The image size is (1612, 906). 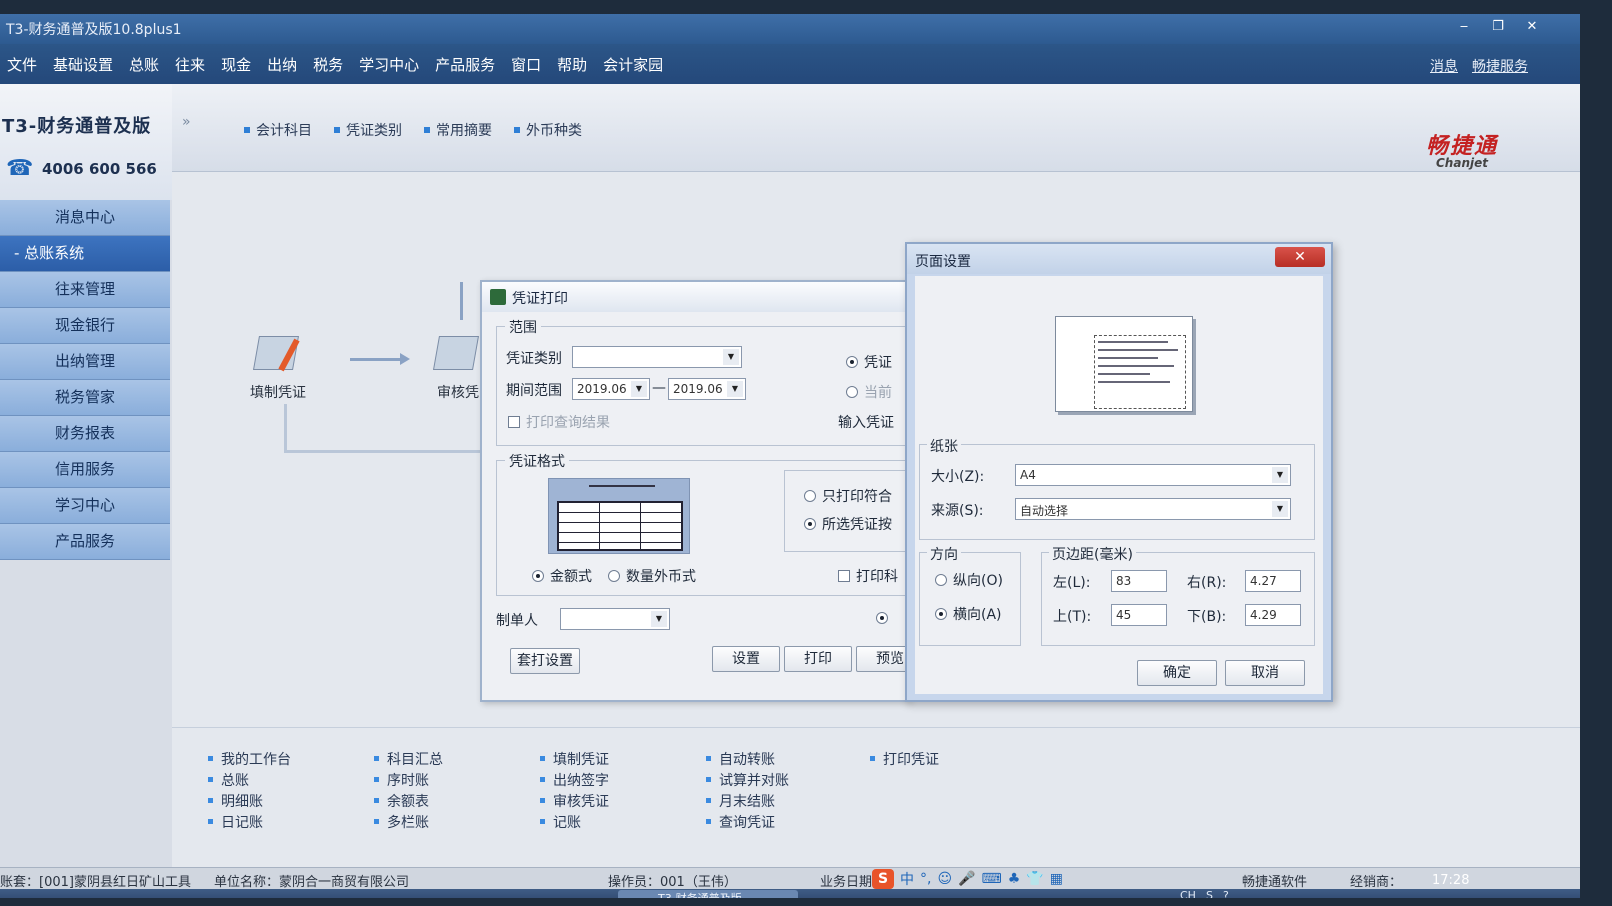 What do you see at coordinates (904, 758) in the screenshot?
I see `link-print-voucher: 打印凭证` at bounding box center [904, 758].